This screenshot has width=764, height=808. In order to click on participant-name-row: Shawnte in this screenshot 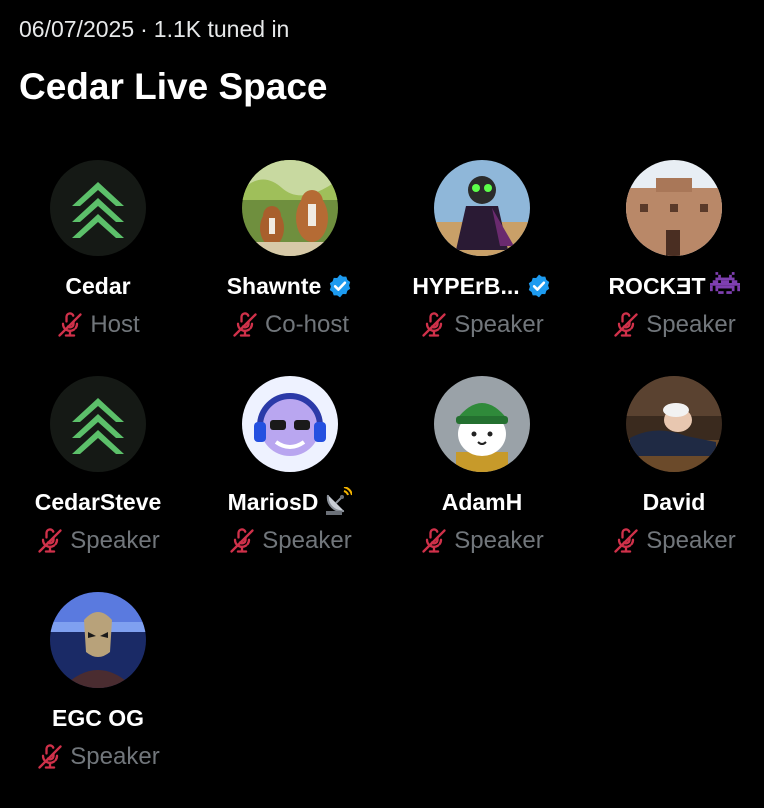, I will do `click(290, 286)`.